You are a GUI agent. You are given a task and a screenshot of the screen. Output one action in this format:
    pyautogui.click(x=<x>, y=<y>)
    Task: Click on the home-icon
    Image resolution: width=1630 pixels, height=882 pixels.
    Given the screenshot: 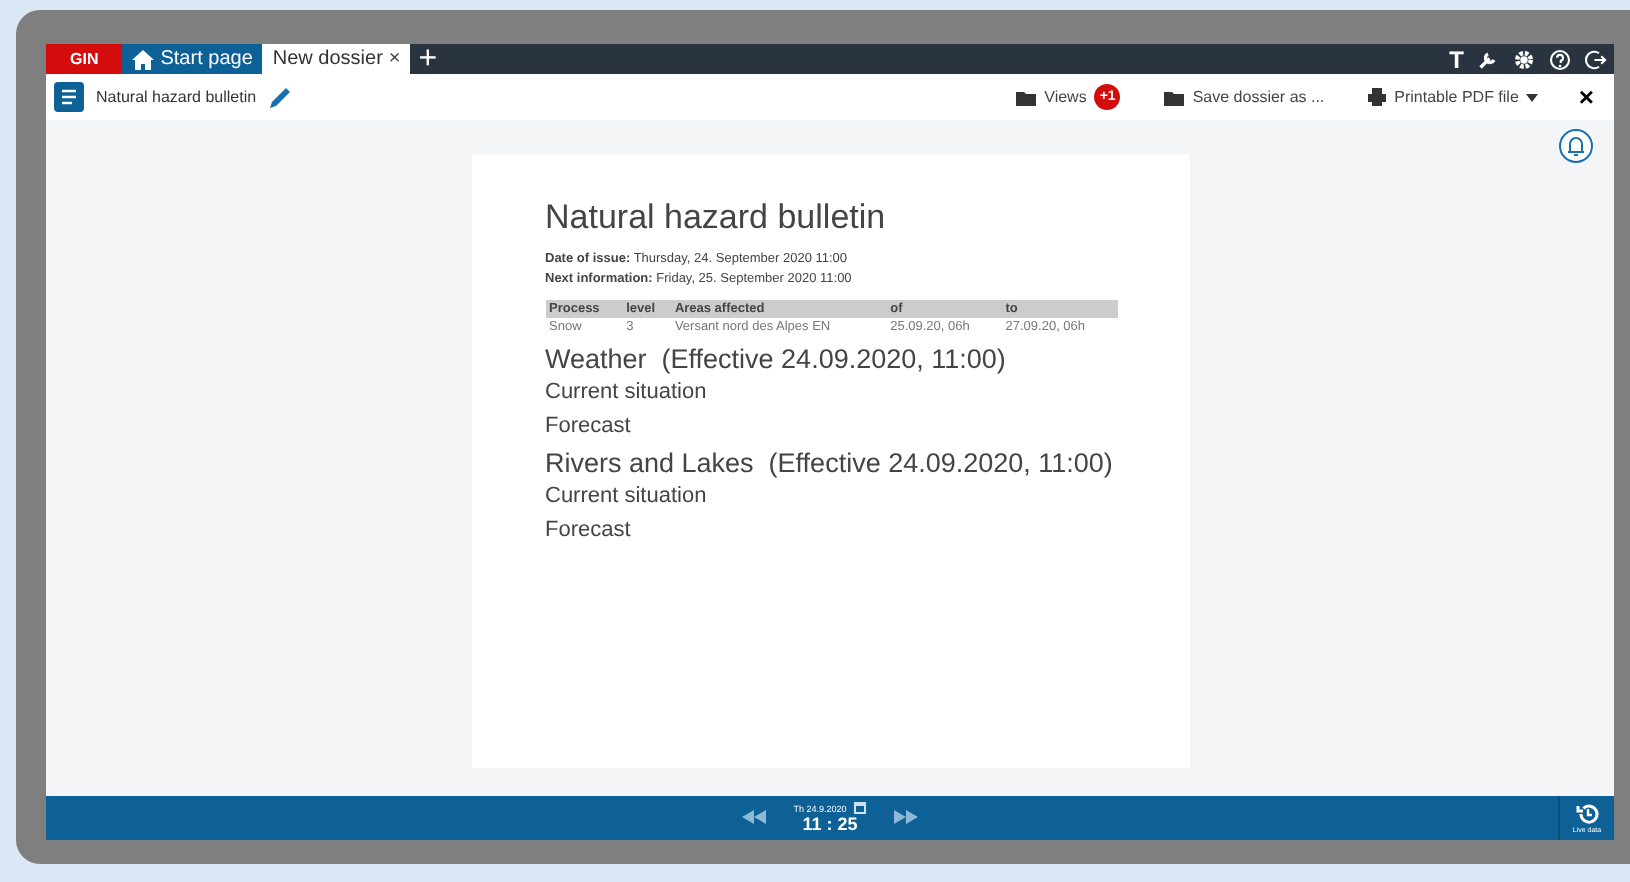 What is the action you would take?
    pyautogui.click(x=143, y=59)
    